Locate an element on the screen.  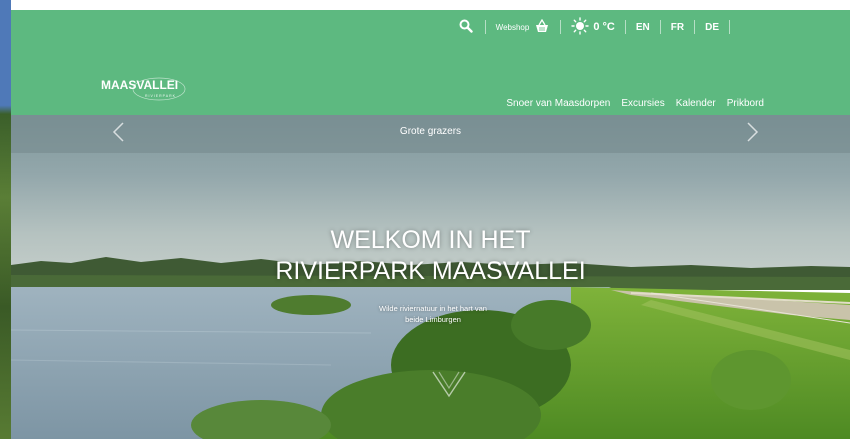
chevron-right-icon is located at coordinates (752, 131).